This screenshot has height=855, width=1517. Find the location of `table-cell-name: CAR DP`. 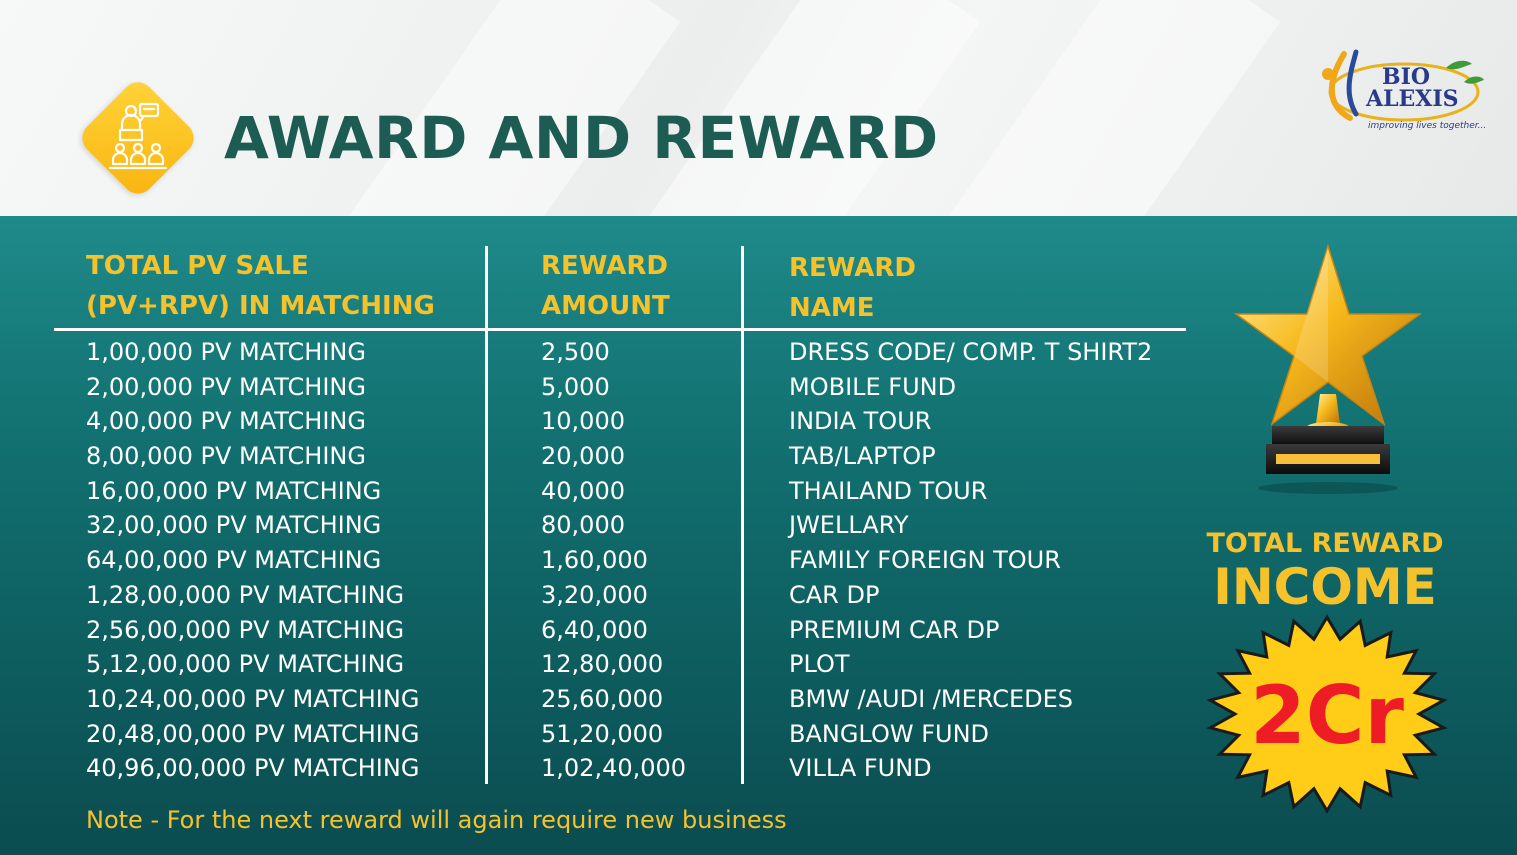

table-cell-name: CAR DP is located at coordinates (834, 594).